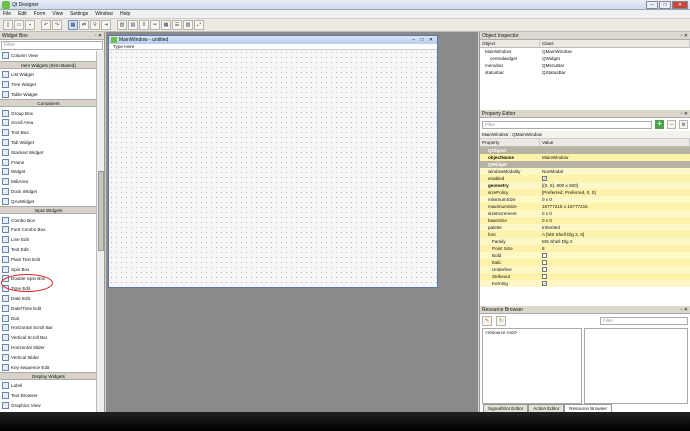 The image size is (690, 431). Describe the element at coordinates (680, 5) in the screenshot. I see `close-button: ✕` at that location.